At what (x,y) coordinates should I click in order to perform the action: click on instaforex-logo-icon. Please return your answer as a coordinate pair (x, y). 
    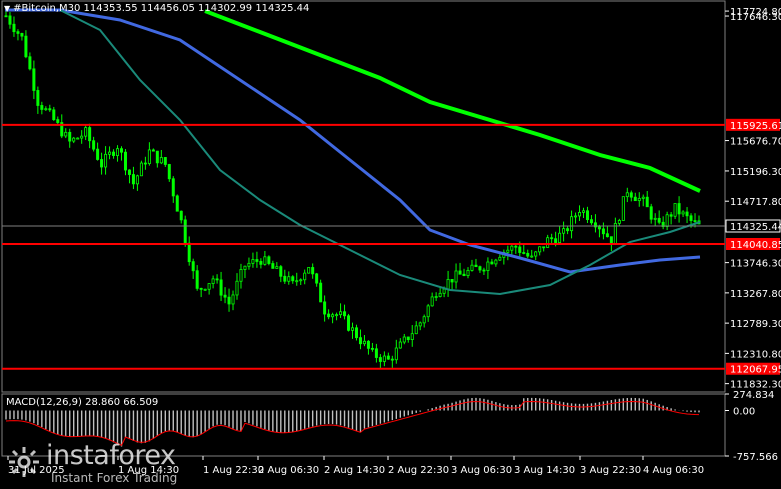
    Looking at the image, I should click on (24, 462).